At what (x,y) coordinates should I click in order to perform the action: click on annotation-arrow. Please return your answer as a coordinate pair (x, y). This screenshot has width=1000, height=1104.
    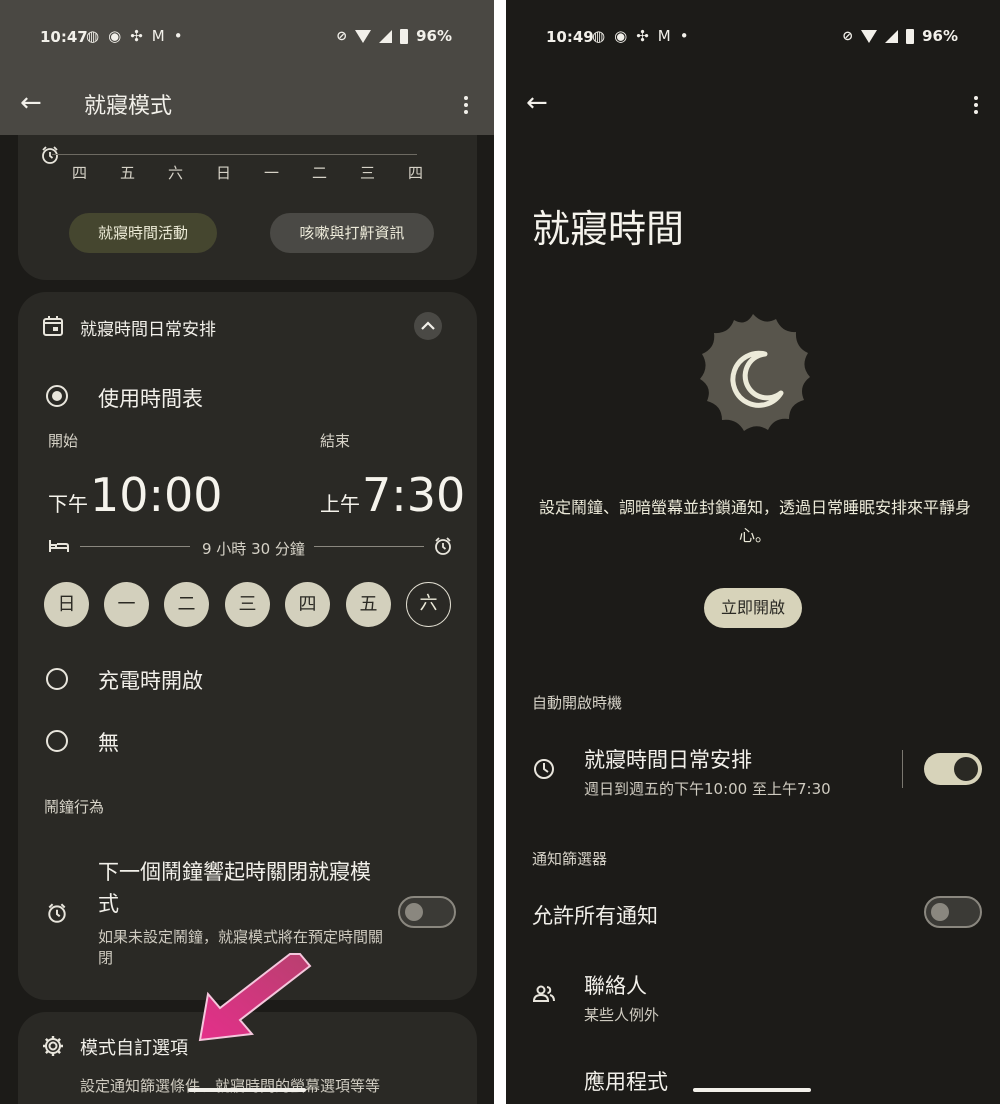
    Looking at the image, I should click on (255, 997).